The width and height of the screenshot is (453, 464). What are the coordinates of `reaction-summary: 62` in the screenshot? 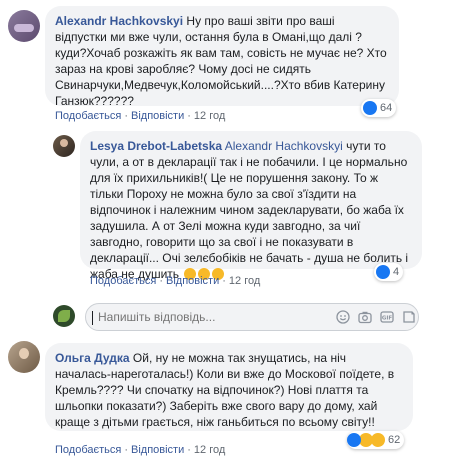 It's located at (376, 440).